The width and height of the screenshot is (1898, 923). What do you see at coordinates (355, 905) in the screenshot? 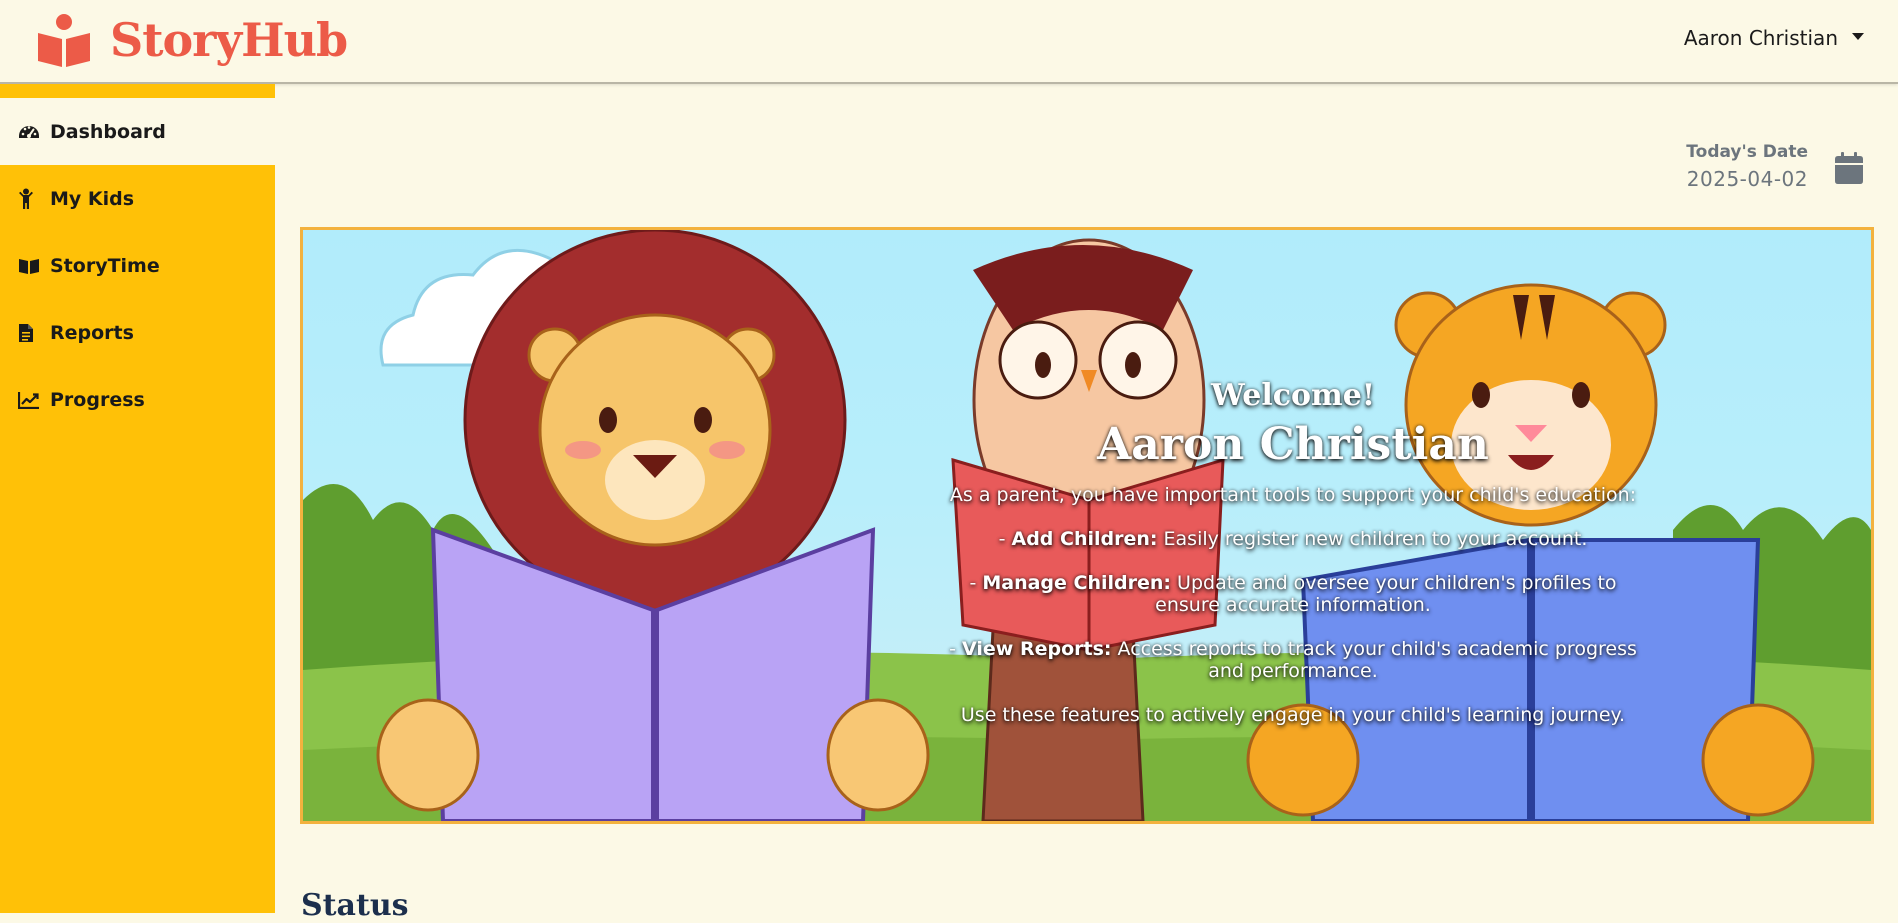
I see `status-section-title: Status` at bounding box center [355, 905].